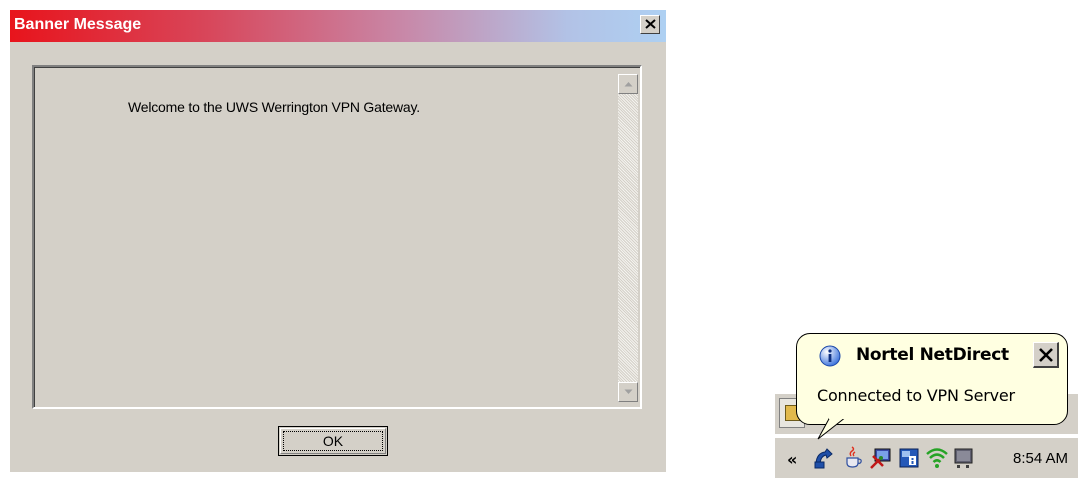 The height and width of the screenshot is (478, 1078). What do you see at coordinates (965, 458) in the screenshot?
I see `monitor-icon` at bounding box center [965, 458].